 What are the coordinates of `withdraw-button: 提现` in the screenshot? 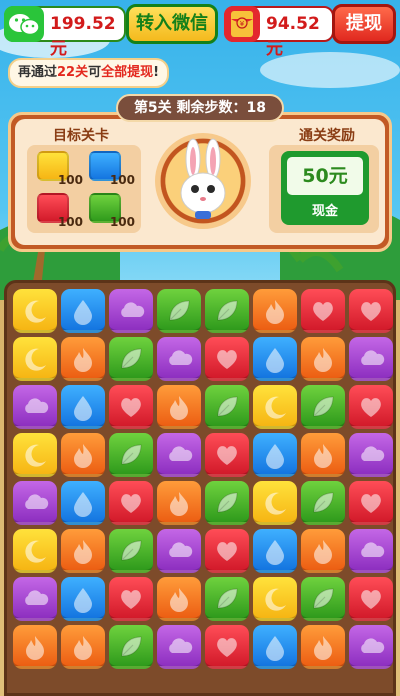 It's located at (364, 24).